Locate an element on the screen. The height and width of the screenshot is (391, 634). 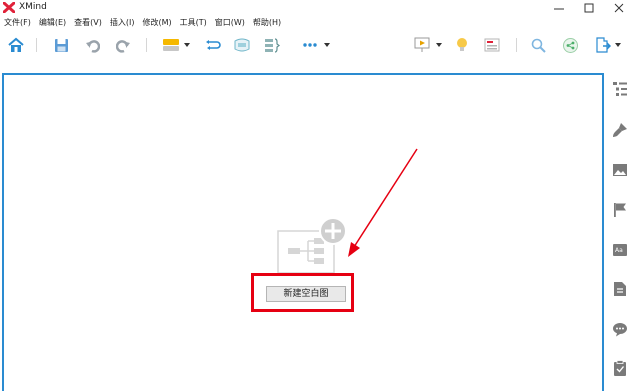
maximize-button is located at coordinates (589, 7).